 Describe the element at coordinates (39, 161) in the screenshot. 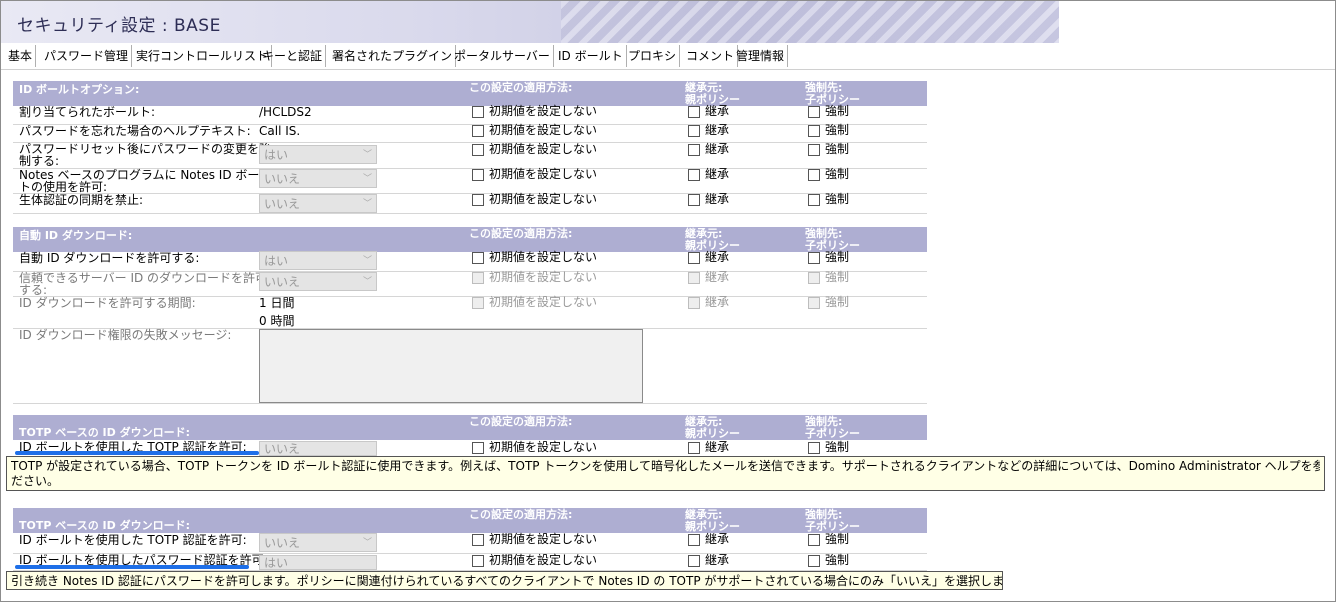

I see `label-force-password-change-2: 制する:` at that location.